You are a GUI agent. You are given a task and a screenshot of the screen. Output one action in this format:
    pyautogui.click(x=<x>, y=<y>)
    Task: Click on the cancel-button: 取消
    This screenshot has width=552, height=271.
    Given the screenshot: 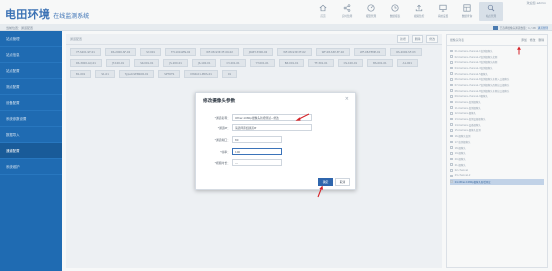 What is the action you would take?
    pyautogui.click(x=342, y=182)
    